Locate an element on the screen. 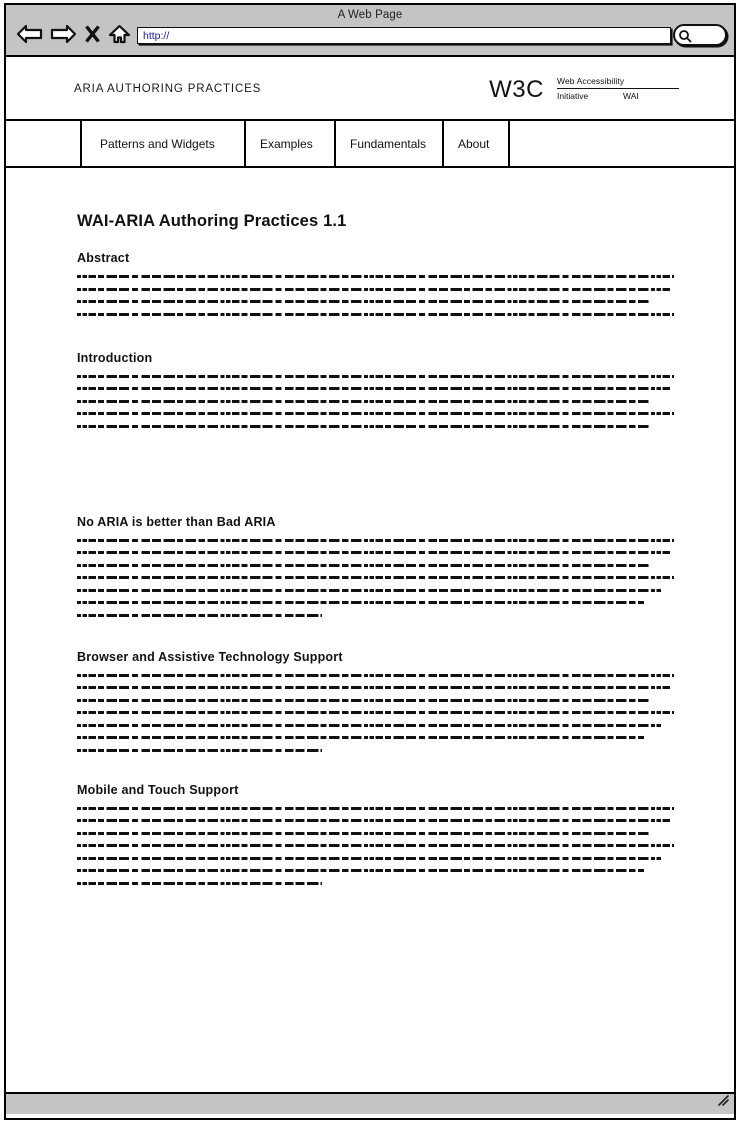 This screenshot has height=1123, width=740. search-input is located at coordinates (700, 35).